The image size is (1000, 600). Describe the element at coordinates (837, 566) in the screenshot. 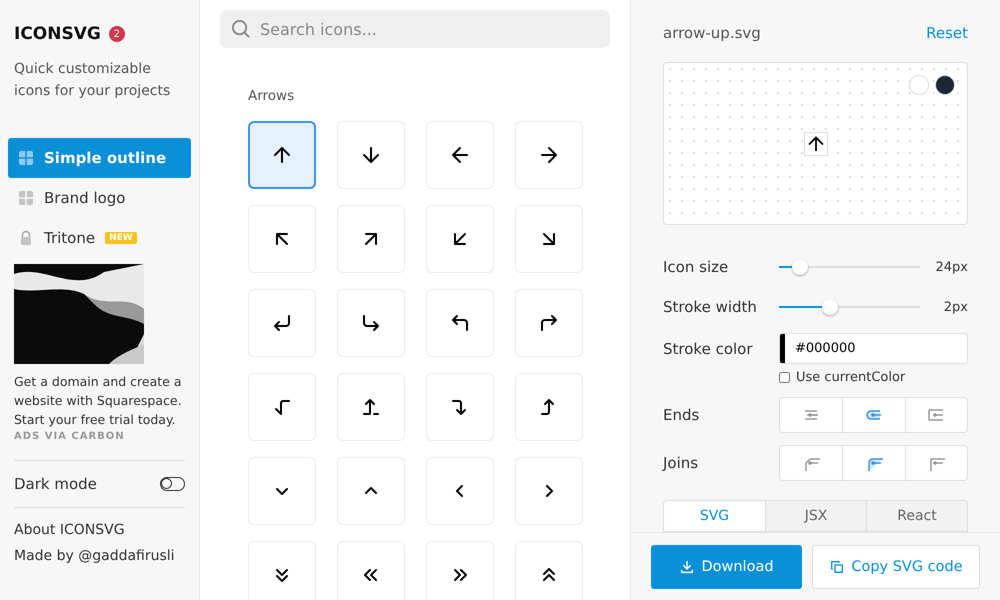

I see `copy-icon` at that location.